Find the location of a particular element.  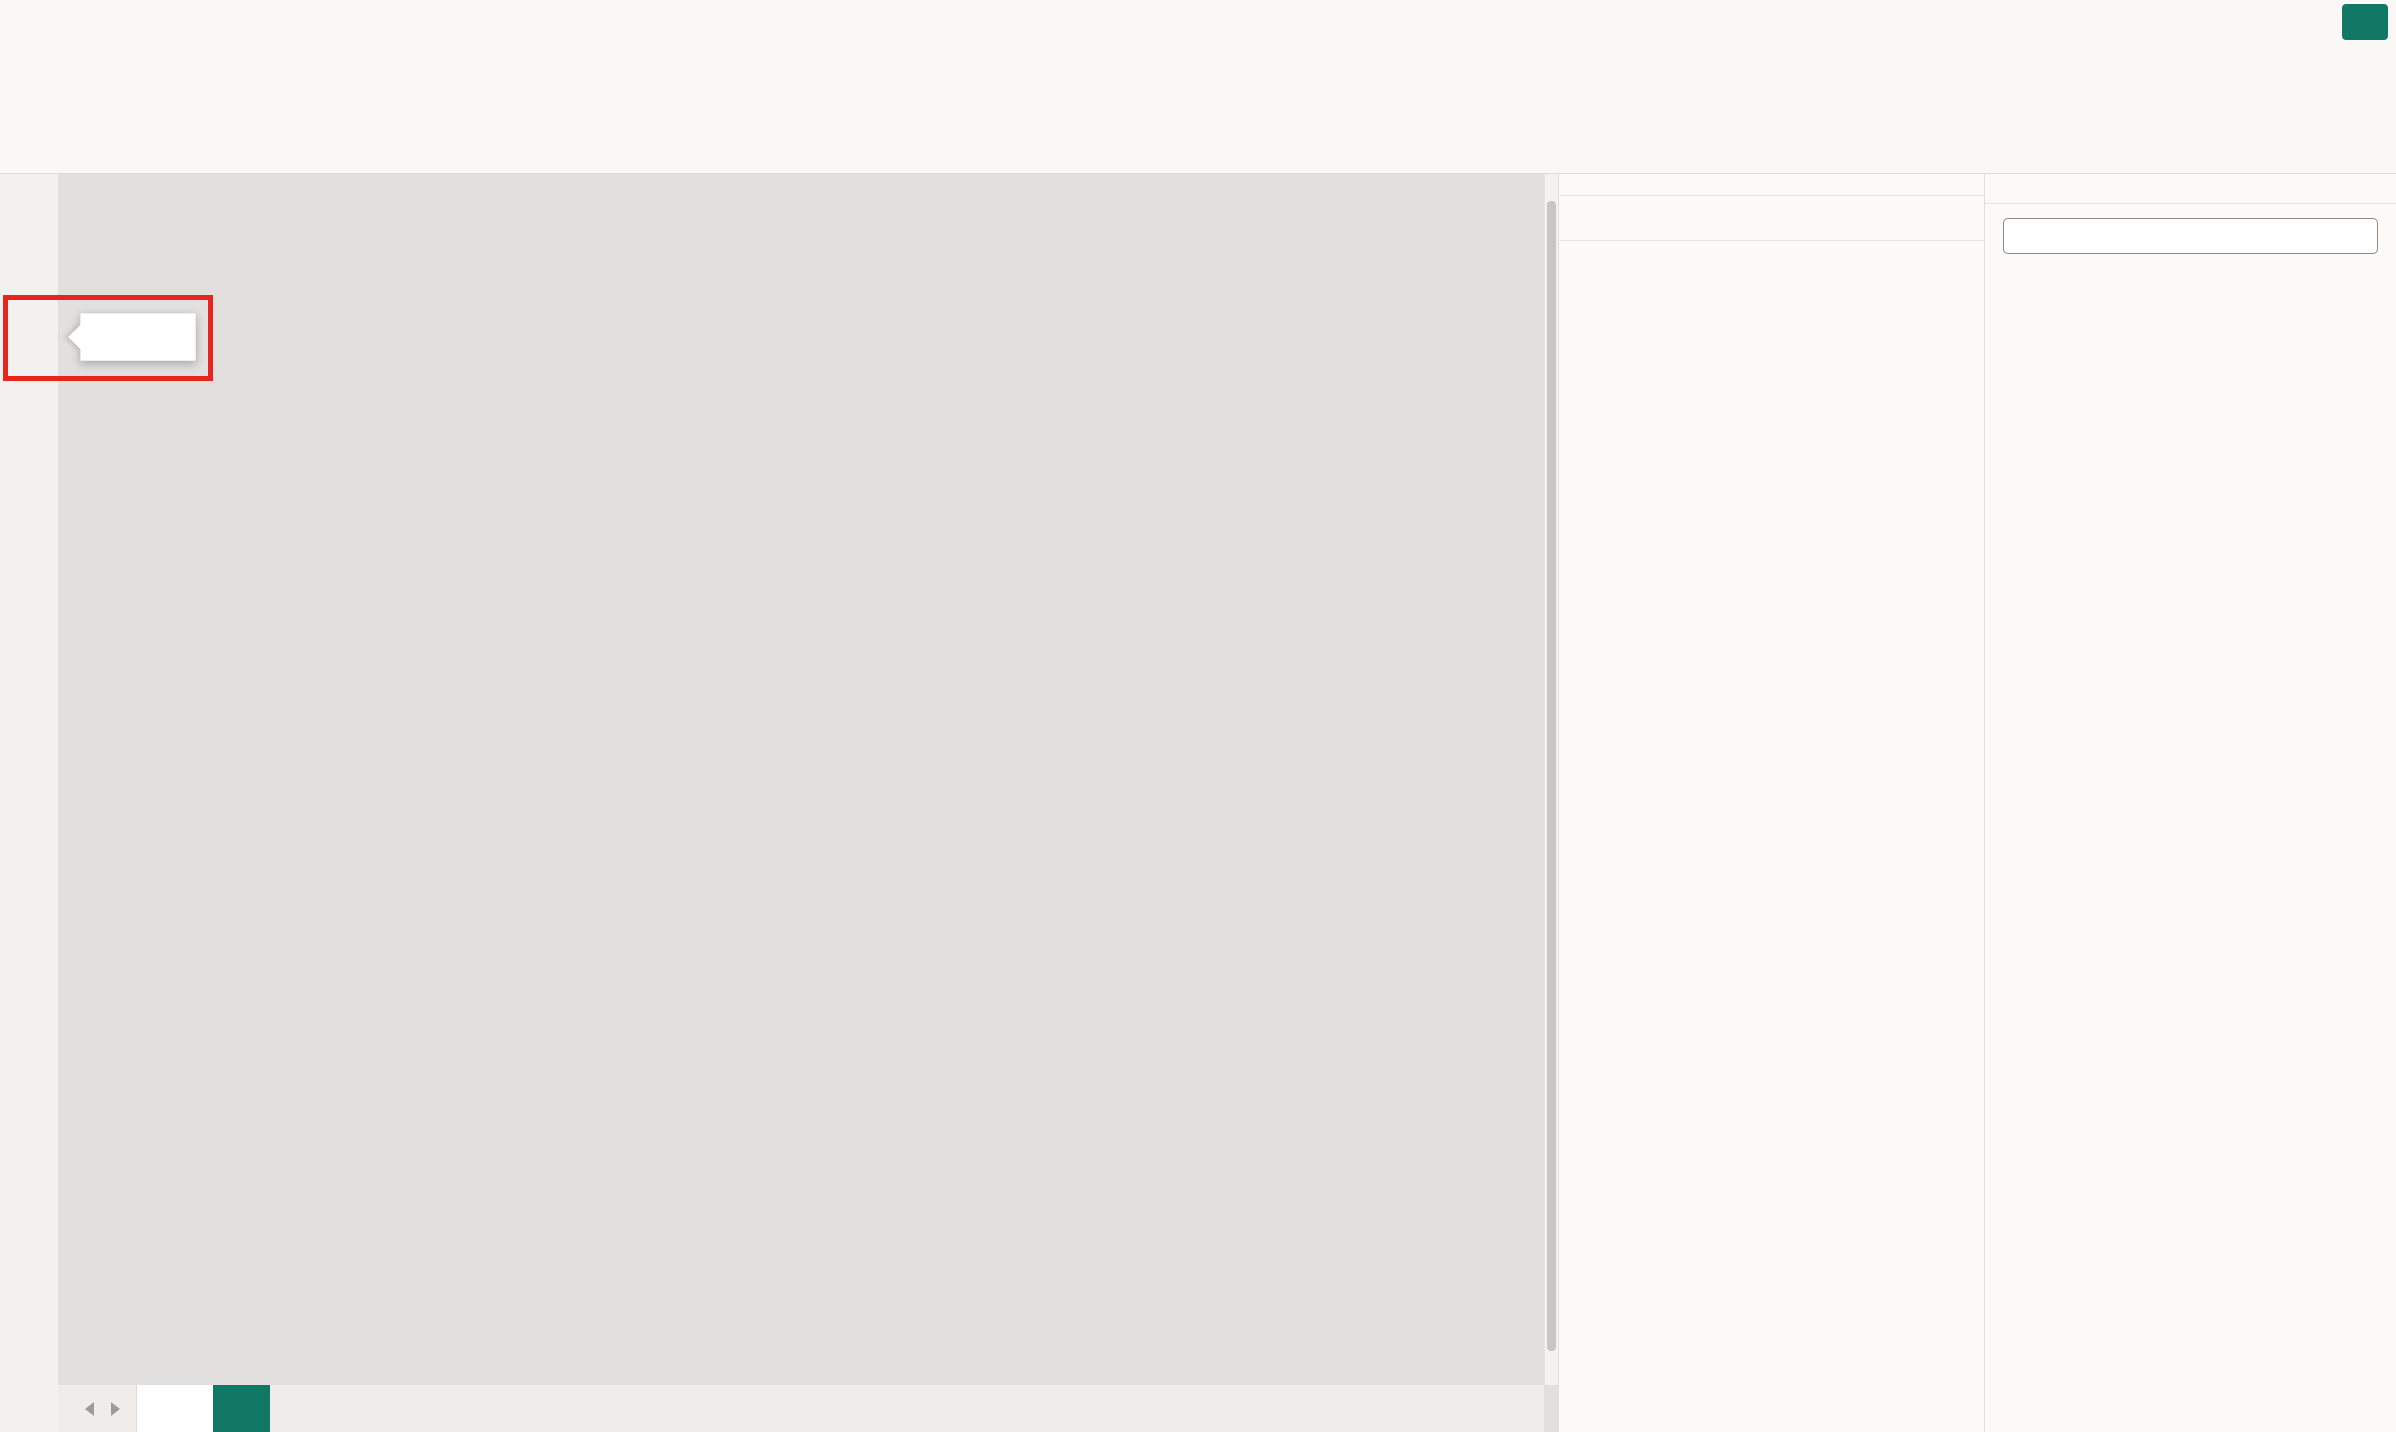

search-box is located at coordinates (2190, 236).